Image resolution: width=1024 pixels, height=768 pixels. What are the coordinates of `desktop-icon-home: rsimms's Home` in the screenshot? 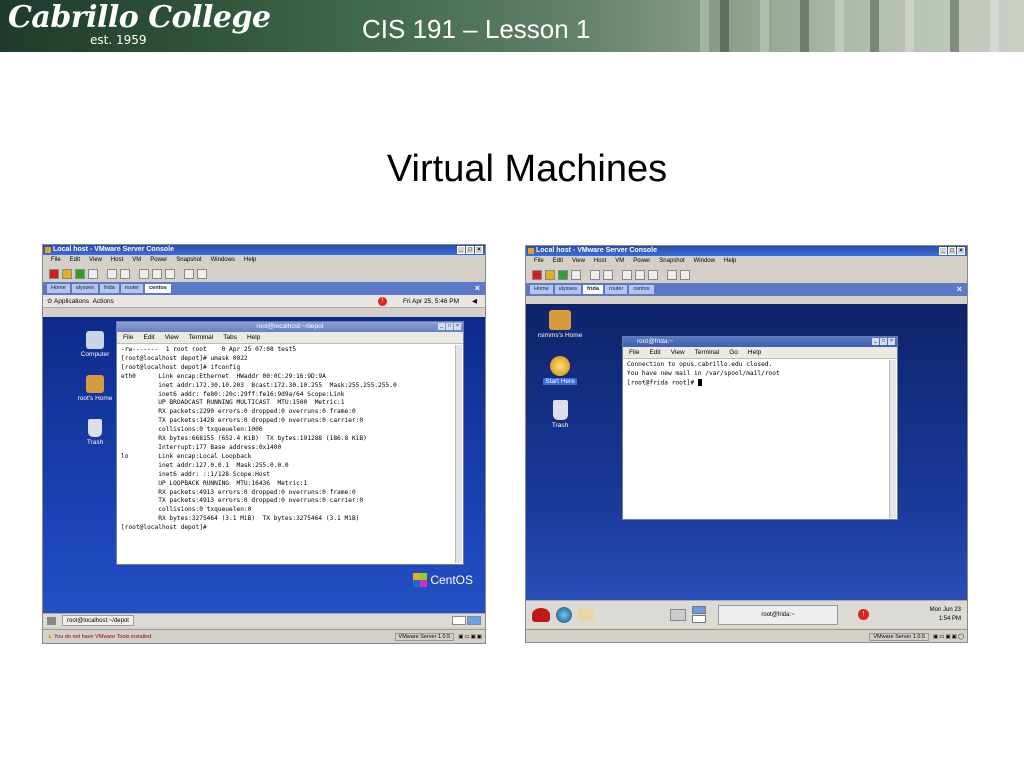 It's located at (560, 324).